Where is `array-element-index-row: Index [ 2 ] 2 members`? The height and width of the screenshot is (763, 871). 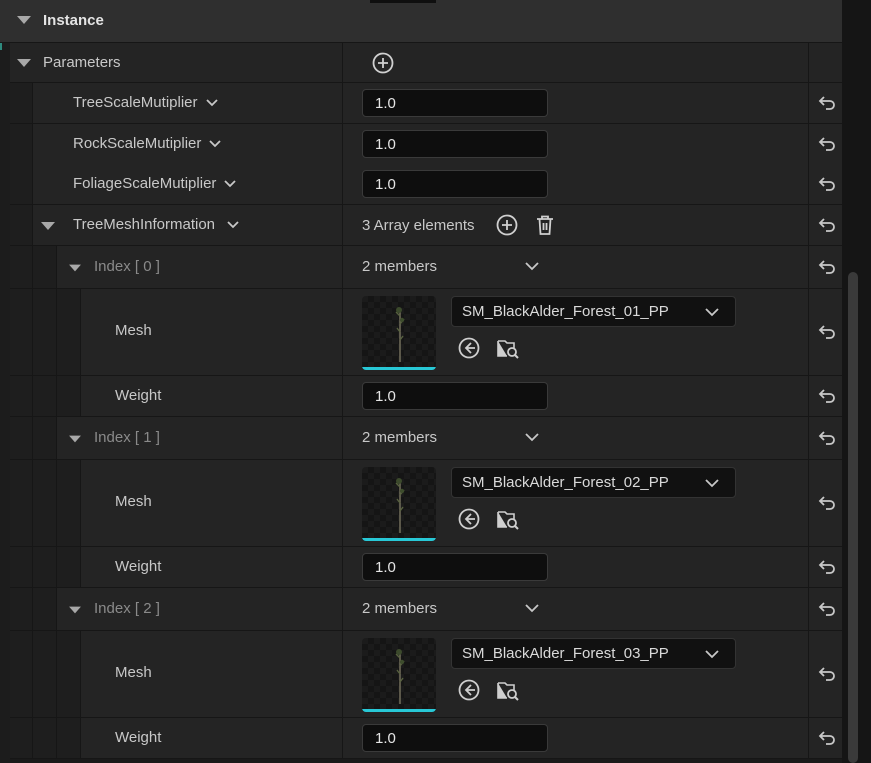
array-element-index-row: Index [ 2 ] 2 members is located at coordinates (426, 609).